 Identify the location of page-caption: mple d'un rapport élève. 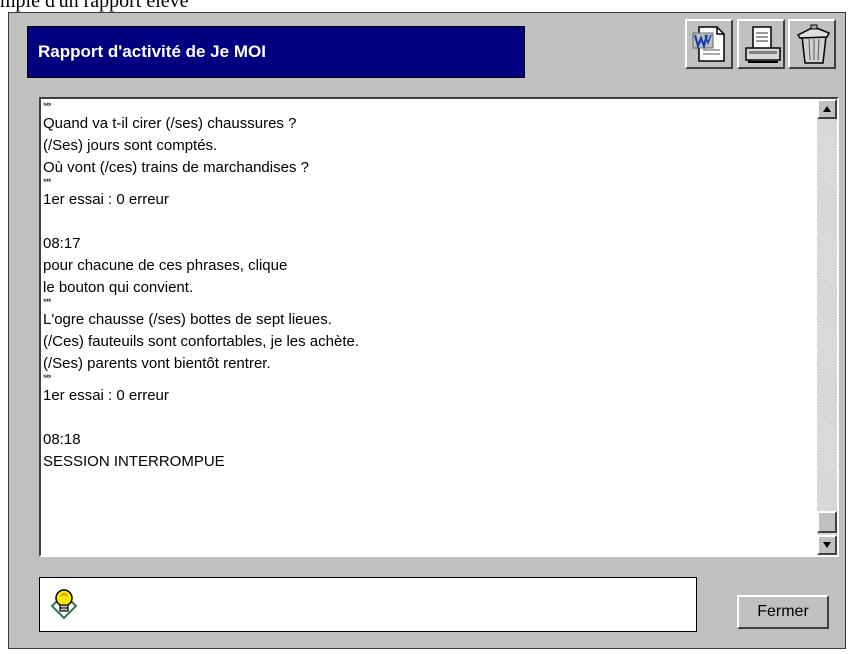
(94, 6).